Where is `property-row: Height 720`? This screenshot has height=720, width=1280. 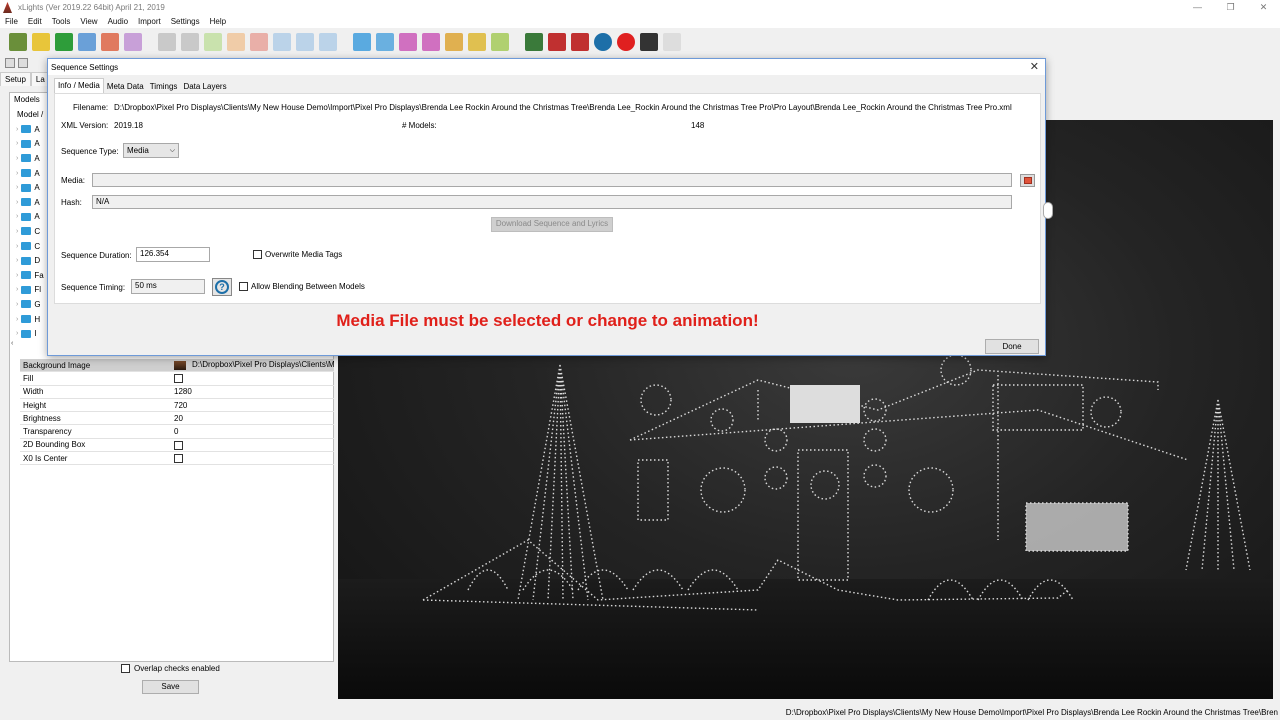 property-row: Height 720 is located at coordinates (177, 406).